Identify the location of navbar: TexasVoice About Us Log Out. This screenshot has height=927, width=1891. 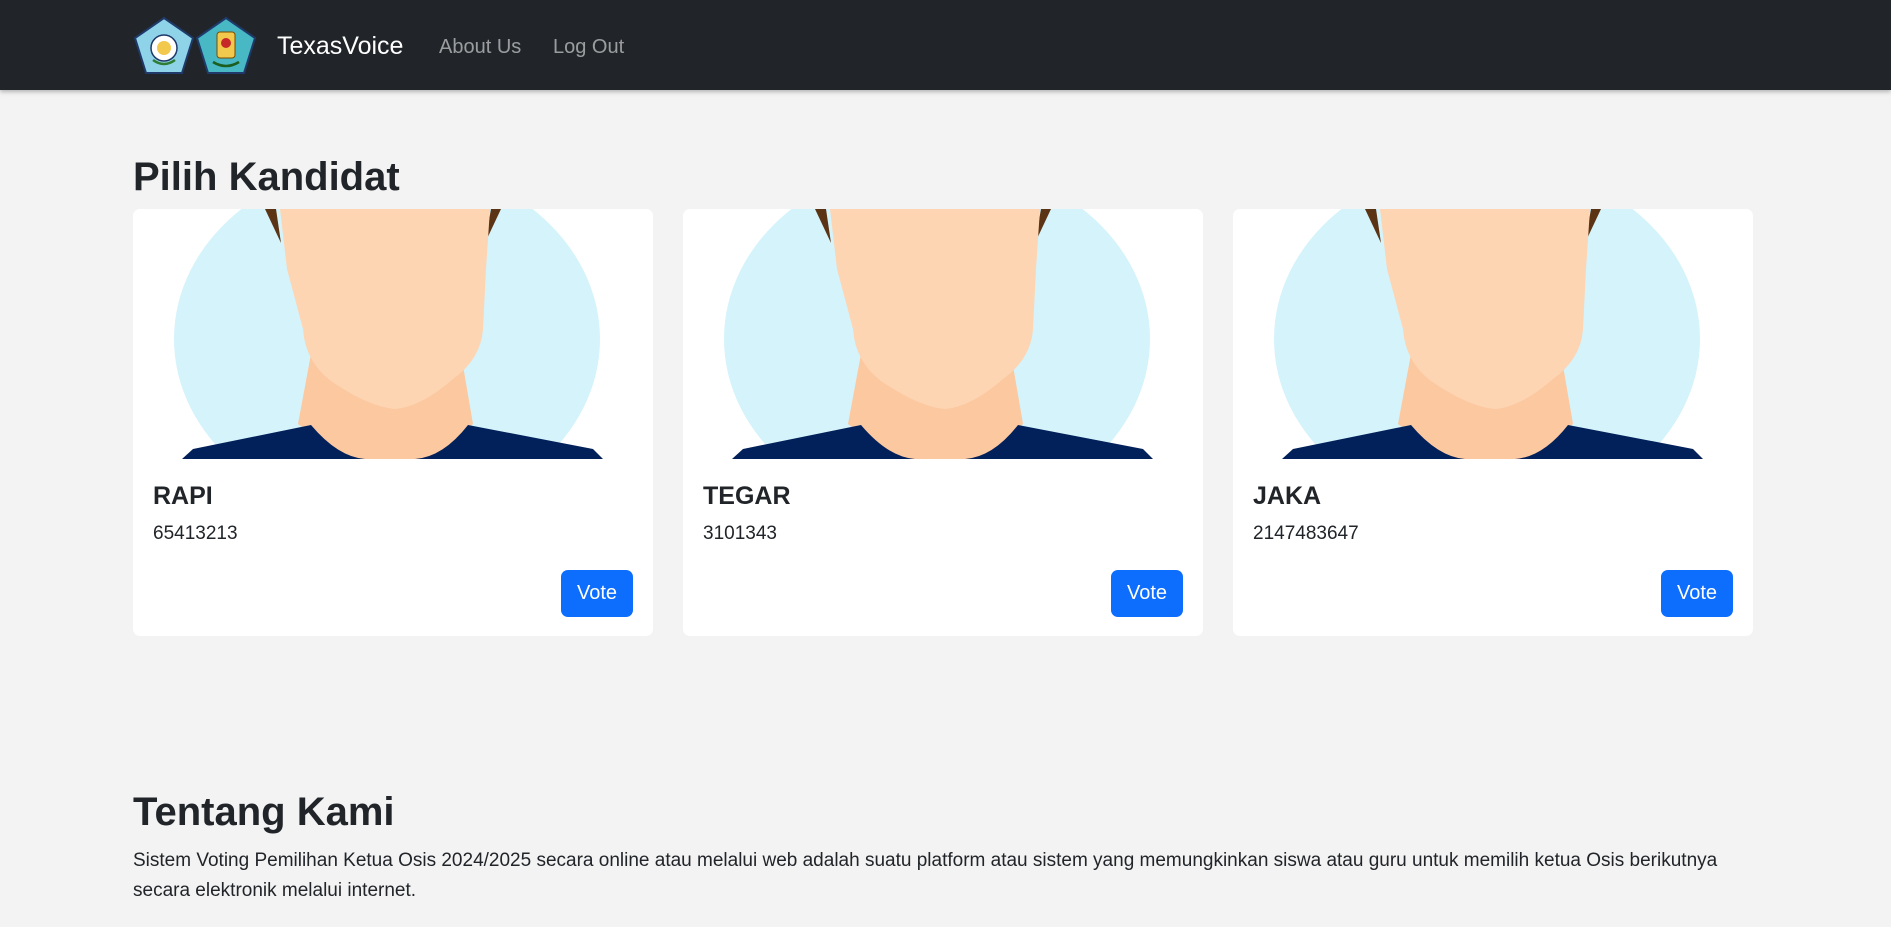
(945, 45).